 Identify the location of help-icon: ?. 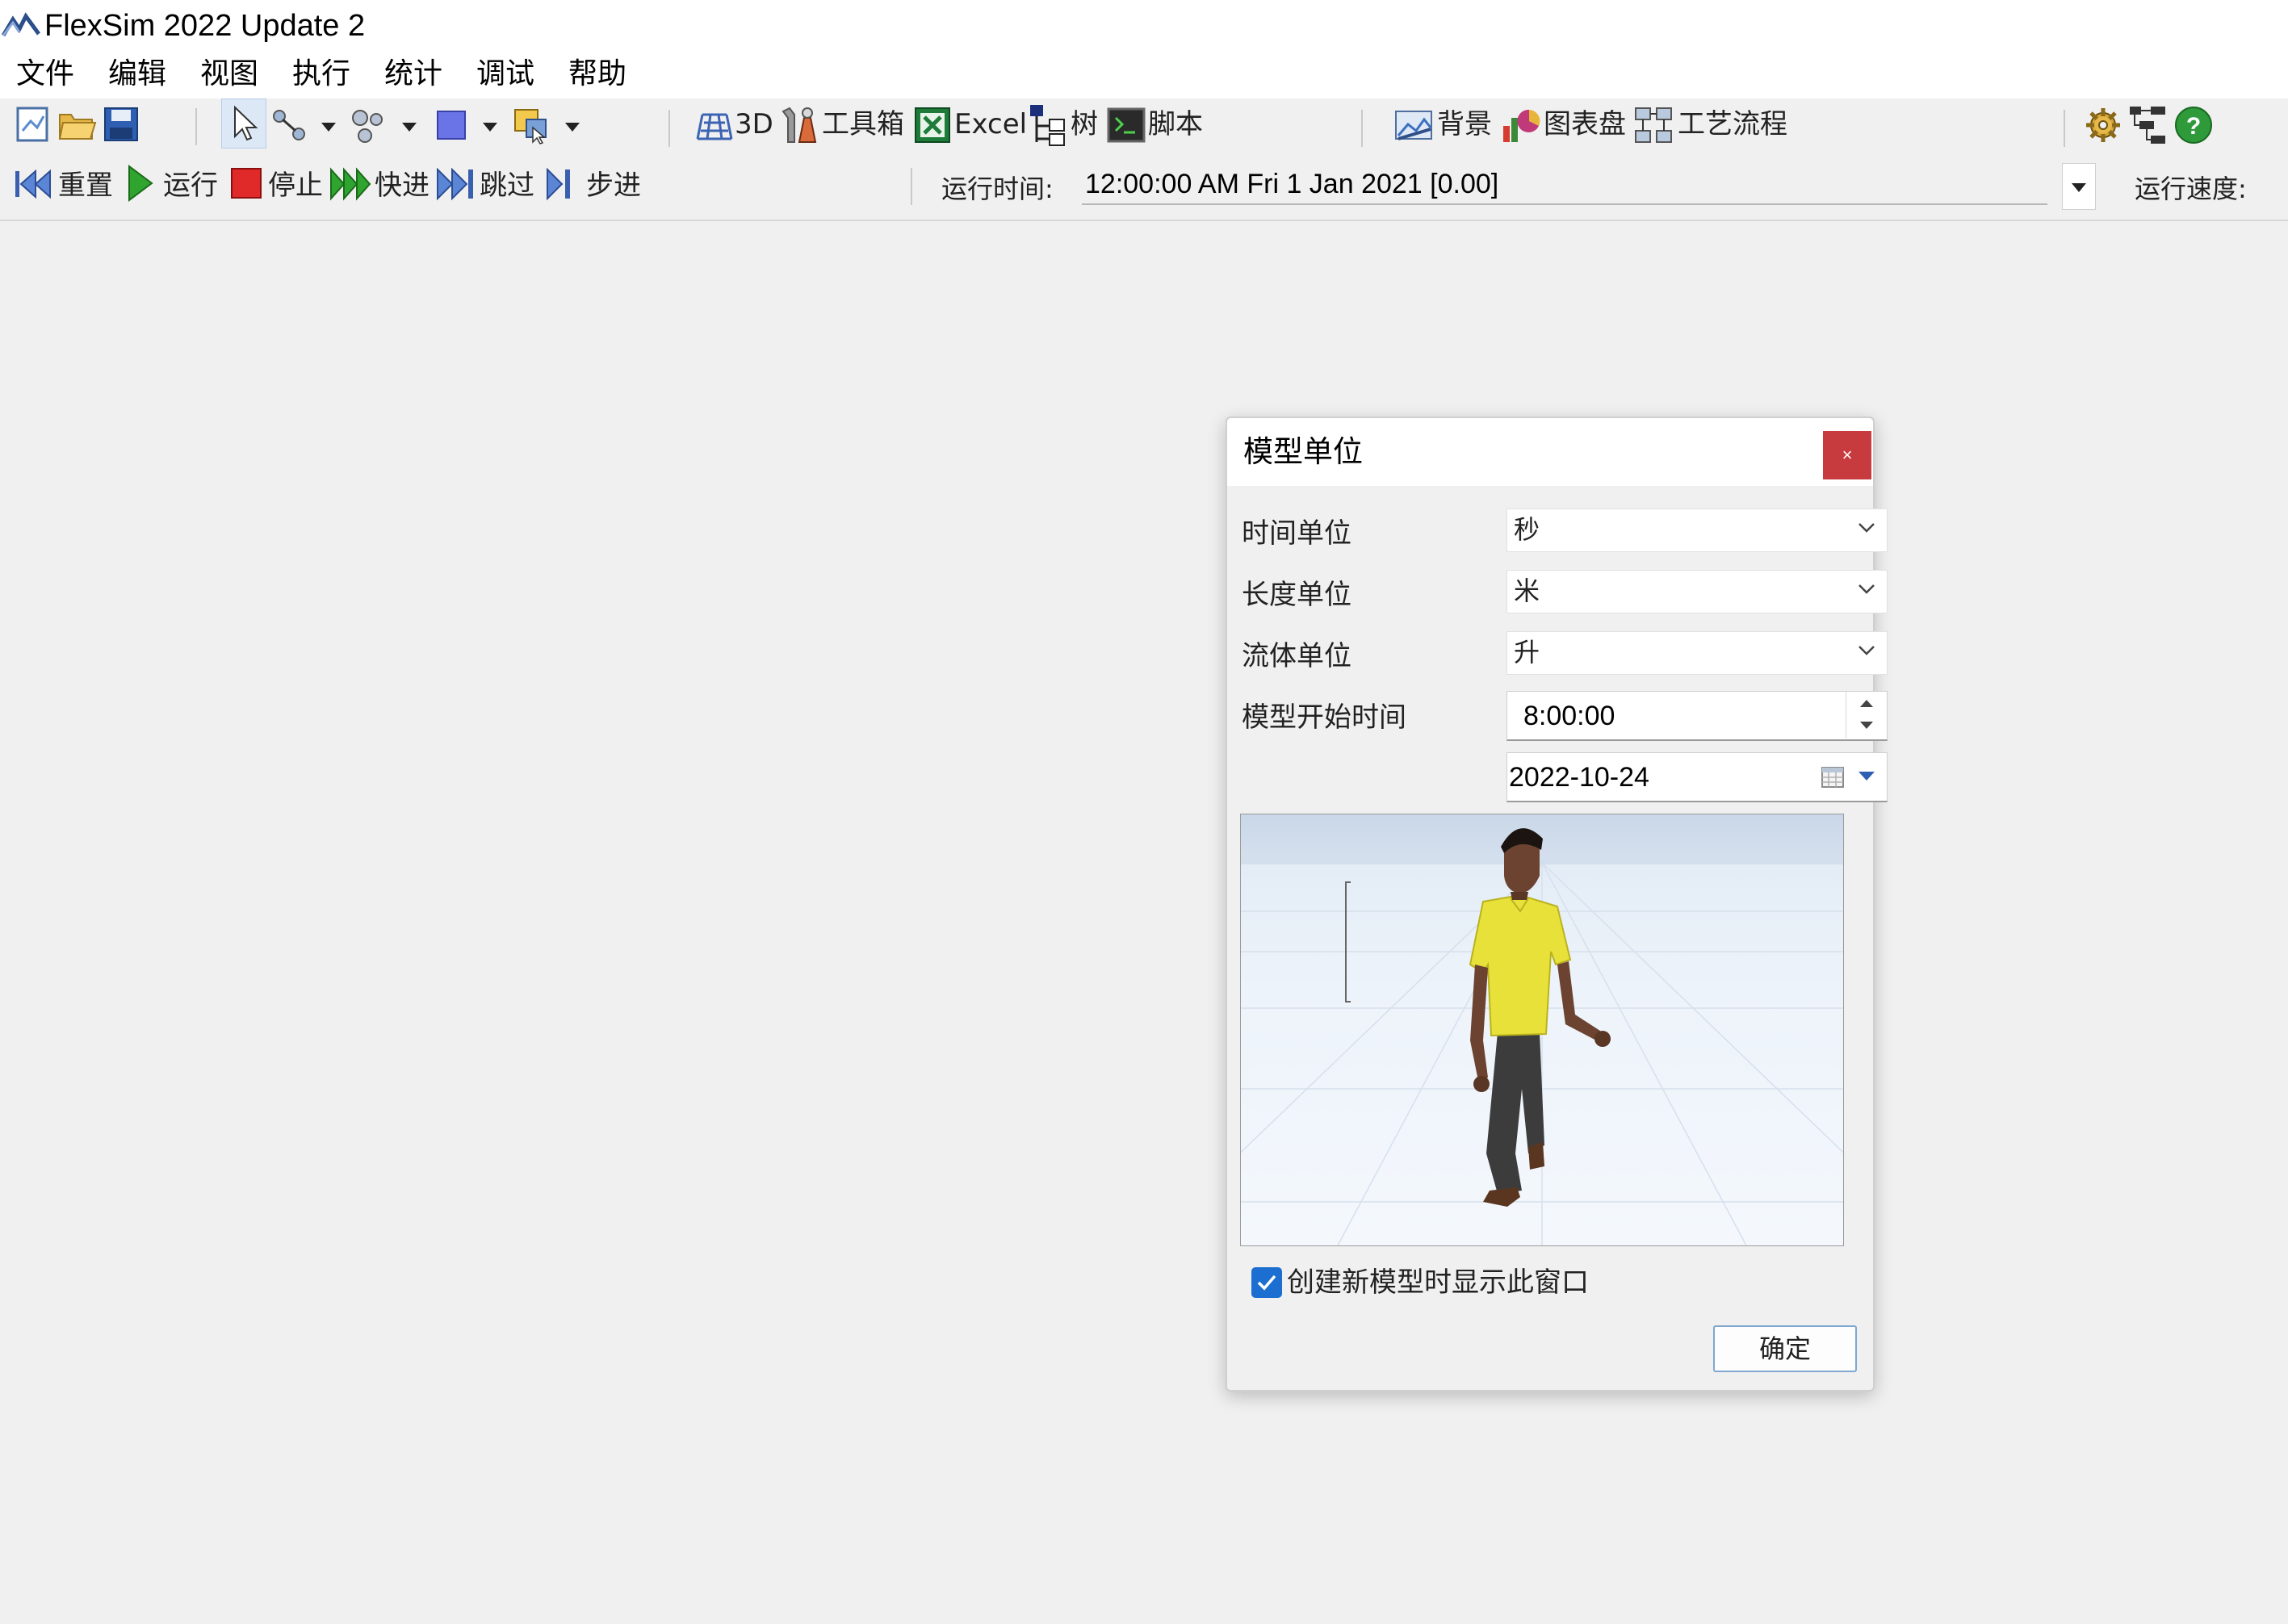
(2193, 125).